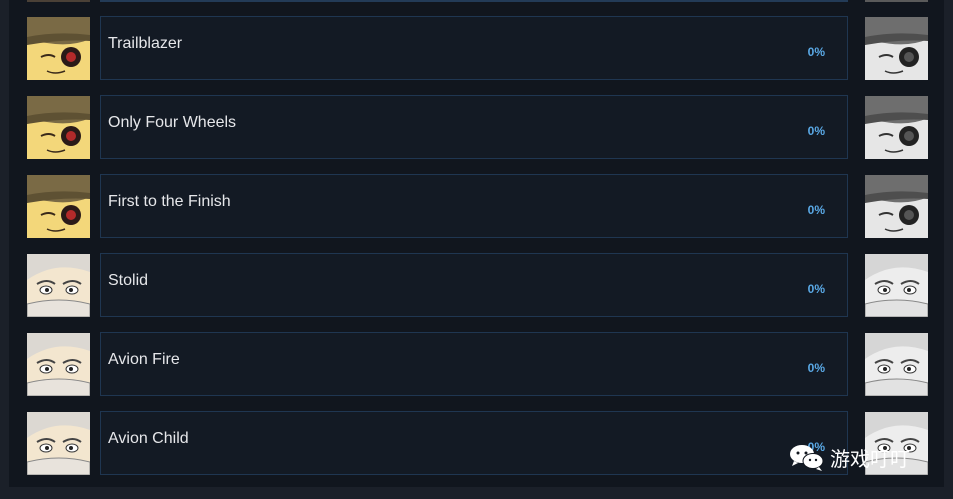  I want to click on previous-row-edge, so click(474, 1).